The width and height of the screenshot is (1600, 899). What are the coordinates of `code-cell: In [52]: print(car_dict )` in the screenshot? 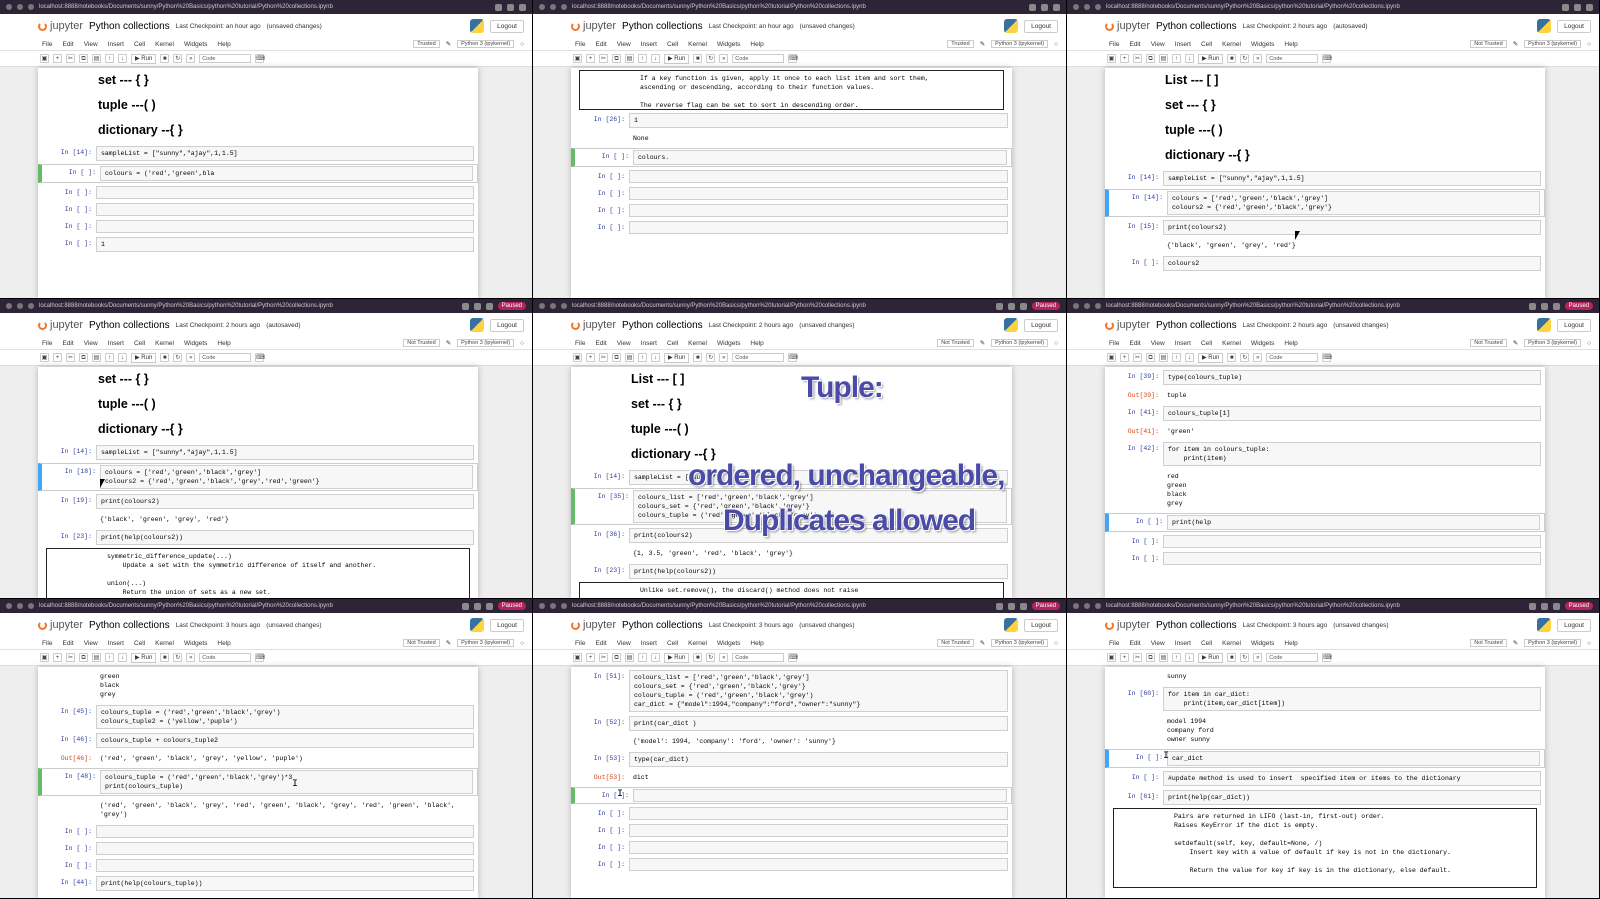 It's located at (791, 723).